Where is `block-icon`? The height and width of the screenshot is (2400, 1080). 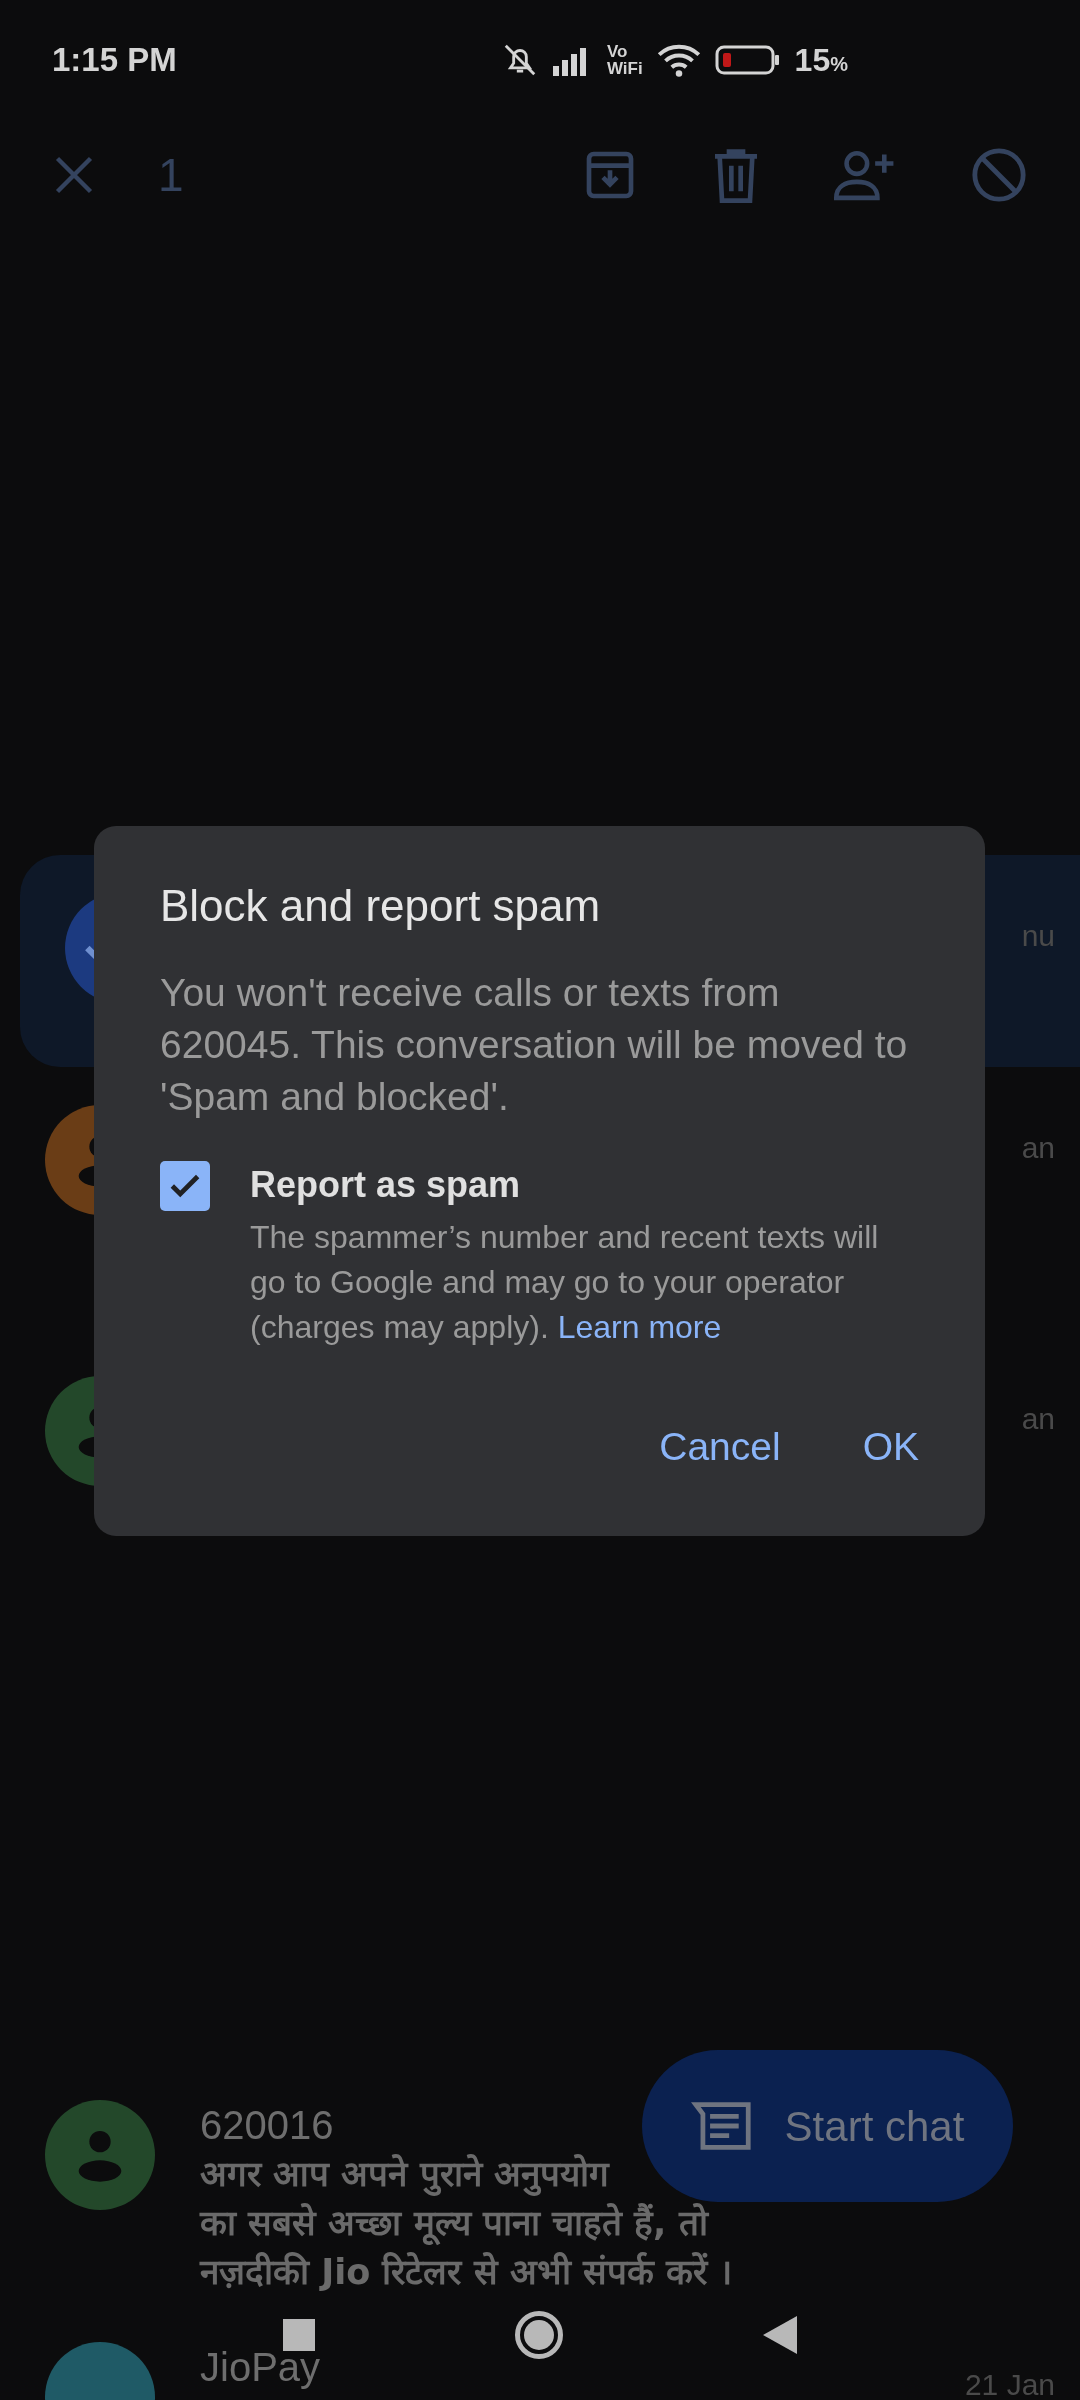 block-icon is located at coordinates (999, 175).